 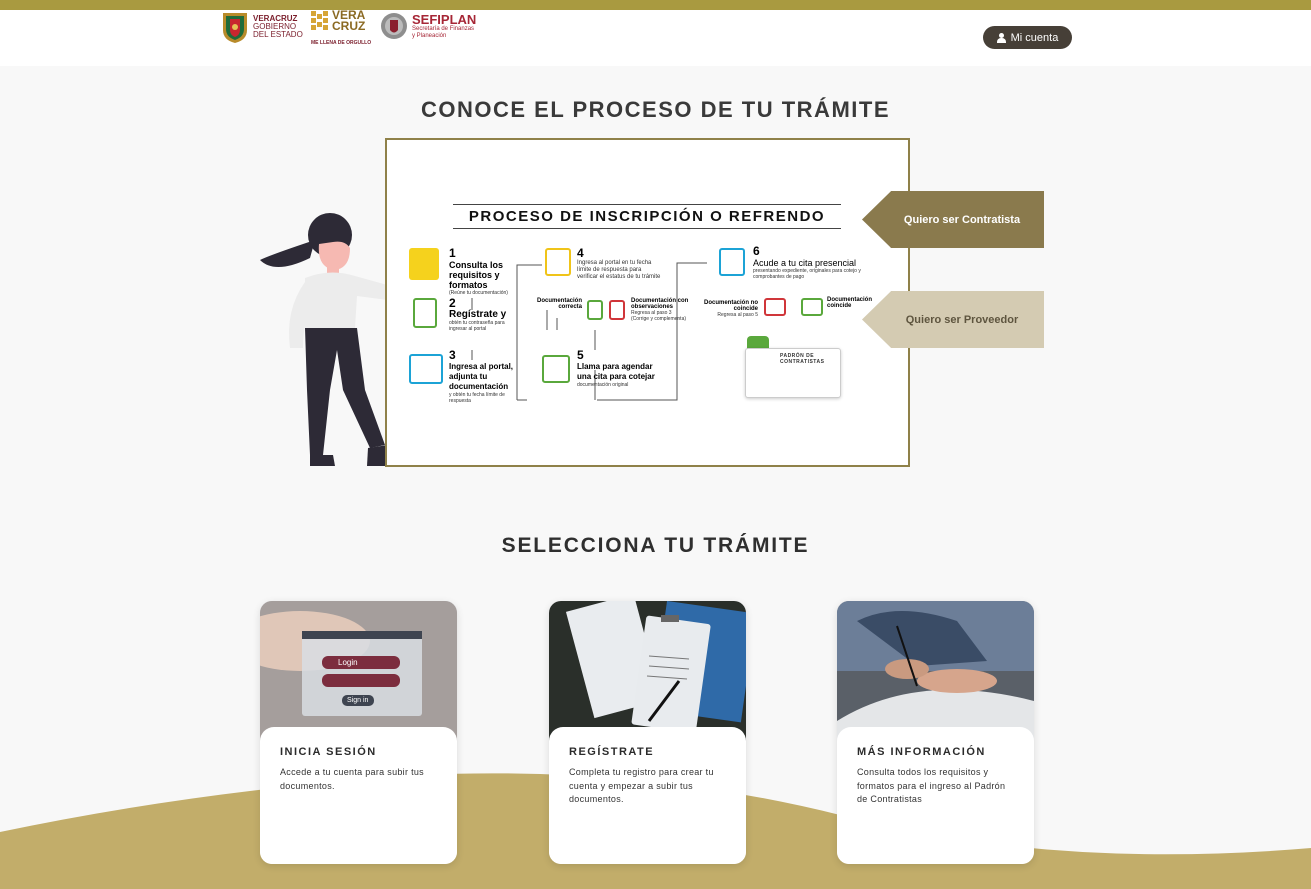 I want to click on pattern-icon, so click(x=319, y=20).